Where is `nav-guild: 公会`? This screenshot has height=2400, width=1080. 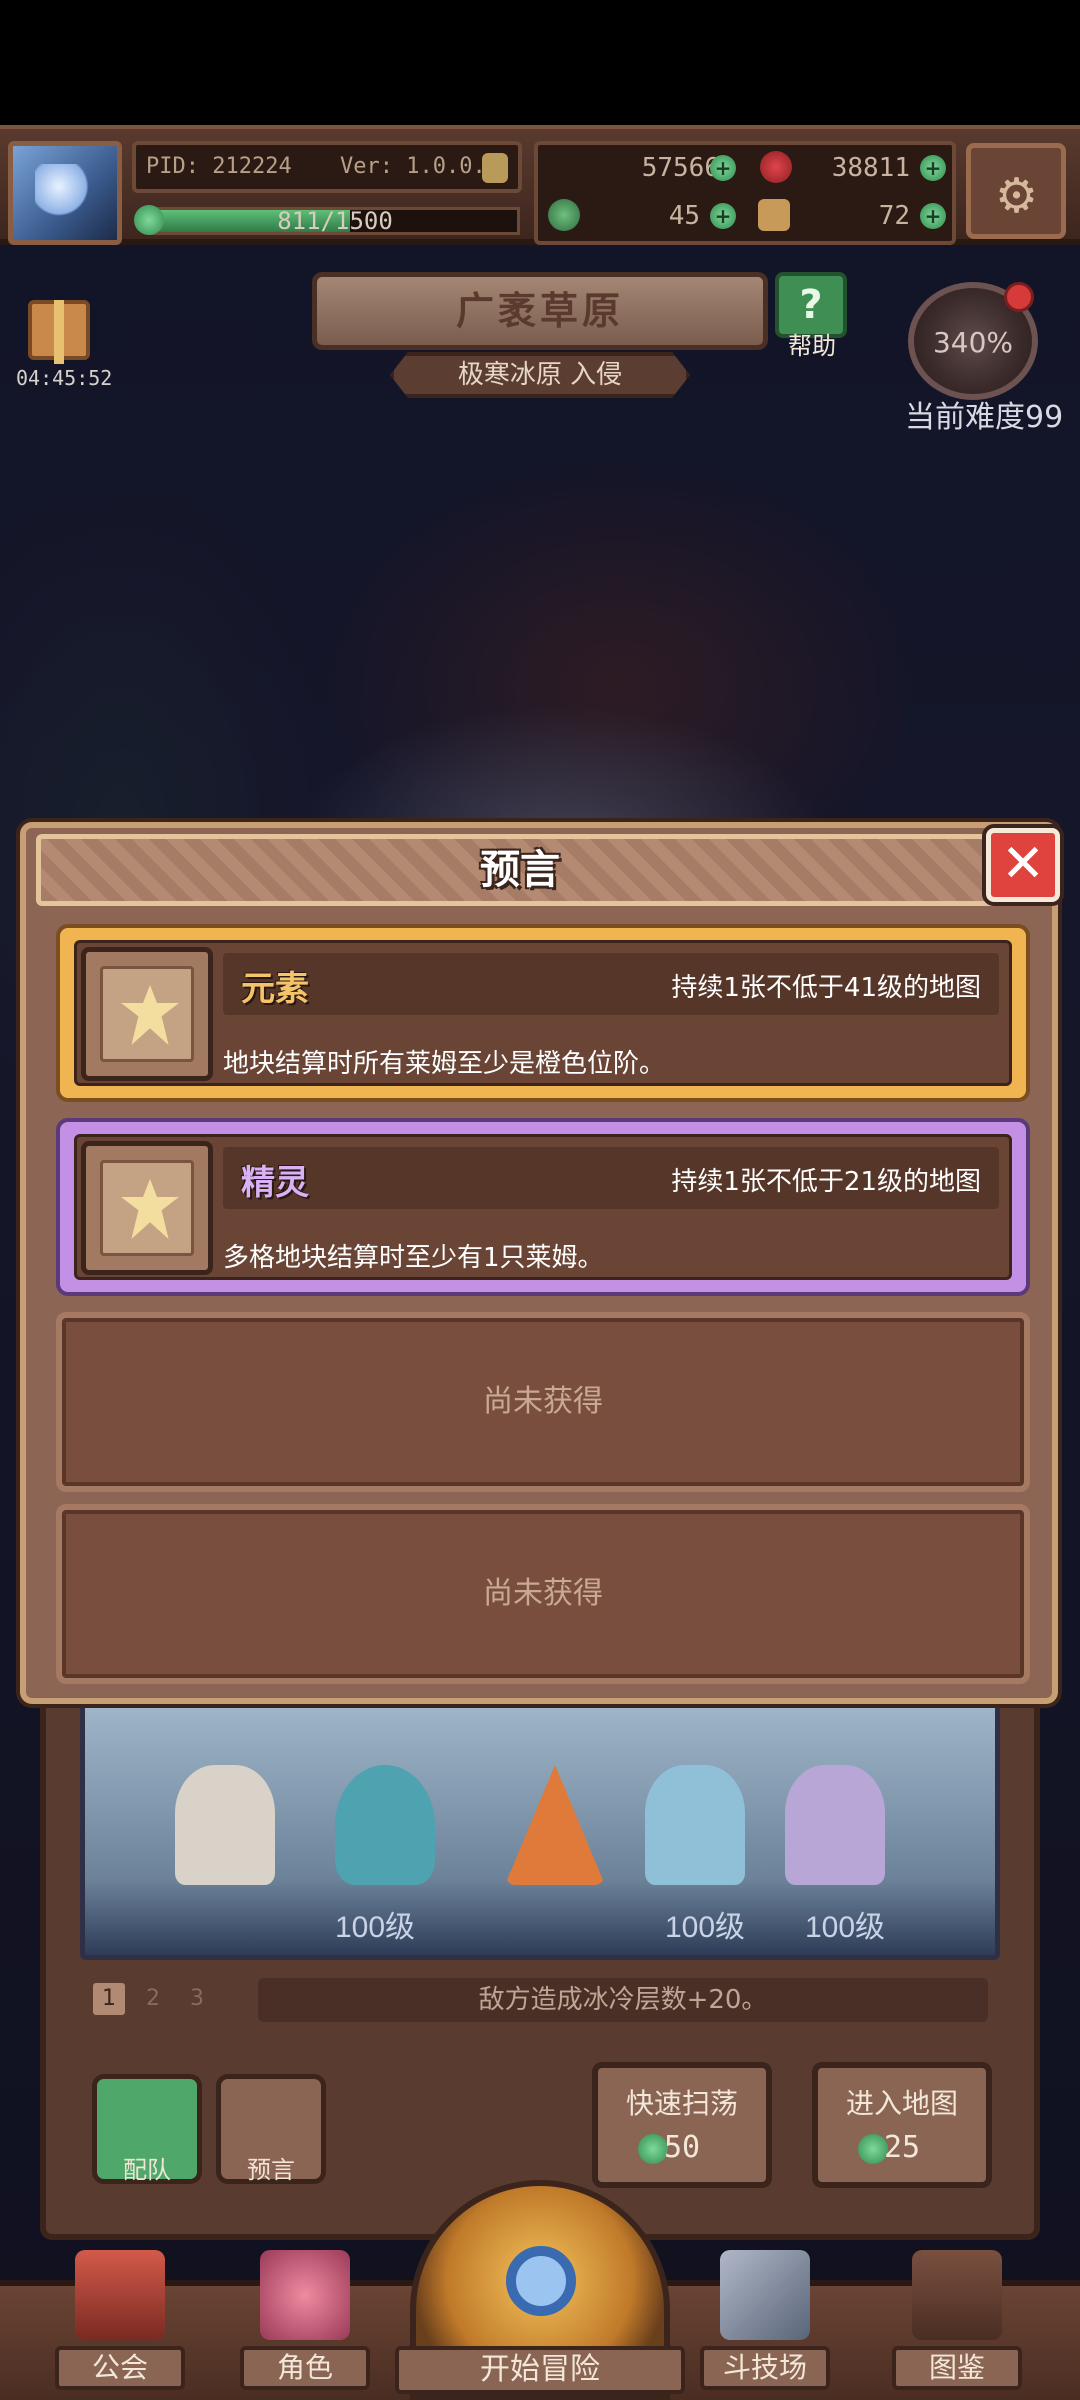
nav-guild: 公会 is located at coordinates (120, 2320).